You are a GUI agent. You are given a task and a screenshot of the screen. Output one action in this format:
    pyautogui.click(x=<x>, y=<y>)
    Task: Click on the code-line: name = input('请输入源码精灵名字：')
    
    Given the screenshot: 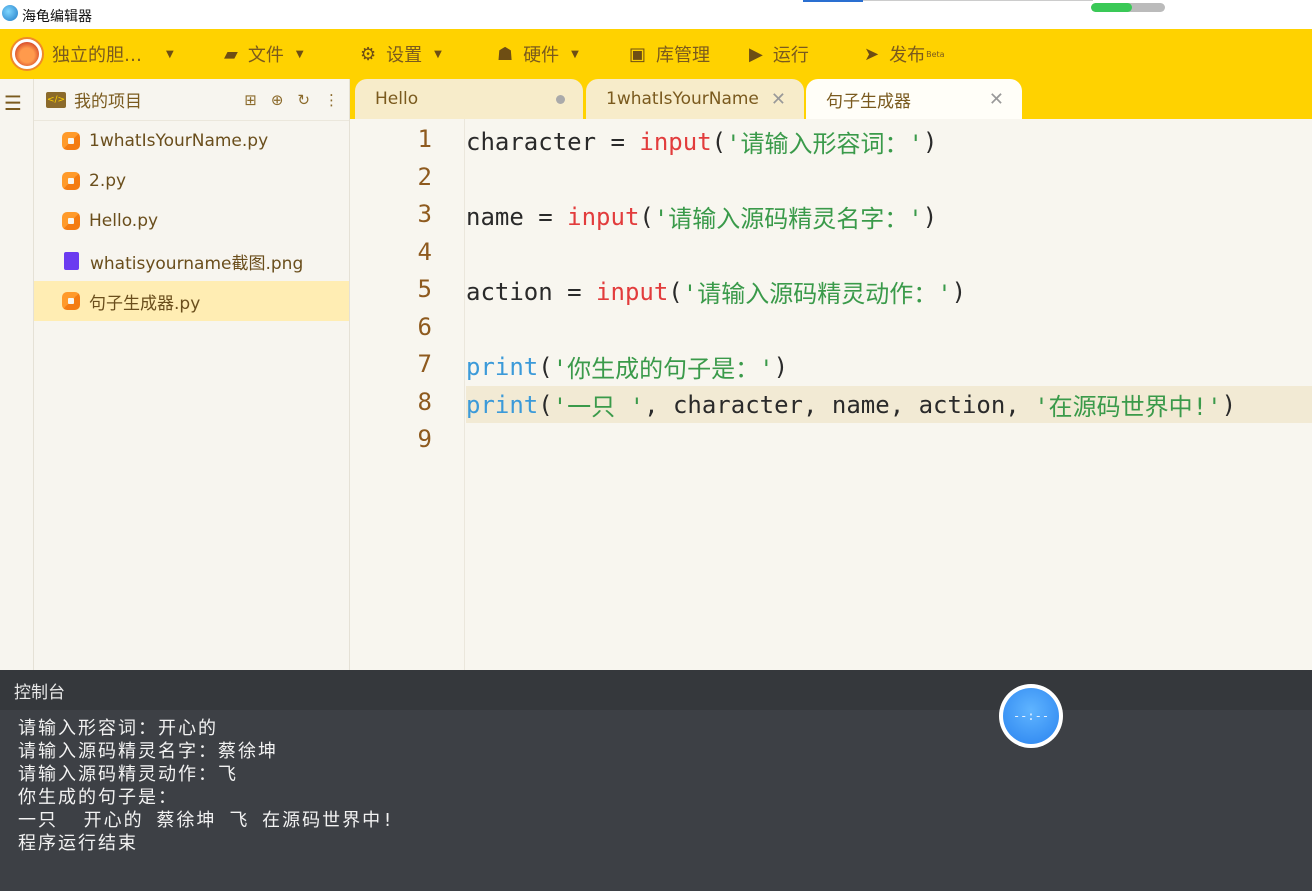 What is the action you would take?
    pyautogui.click(x=702, y=218)
    